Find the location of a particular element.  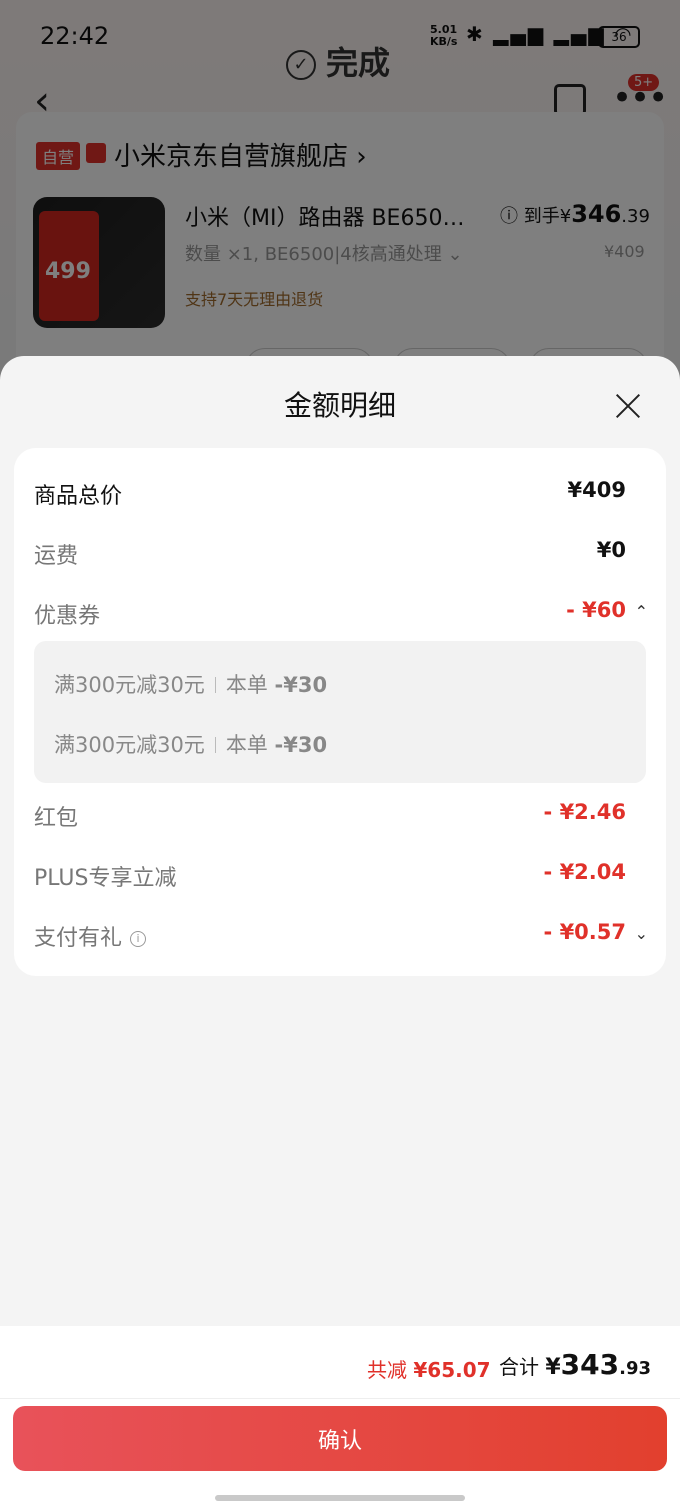

chevron-up-icon: ⌃ is located at coordinates (641, 611).